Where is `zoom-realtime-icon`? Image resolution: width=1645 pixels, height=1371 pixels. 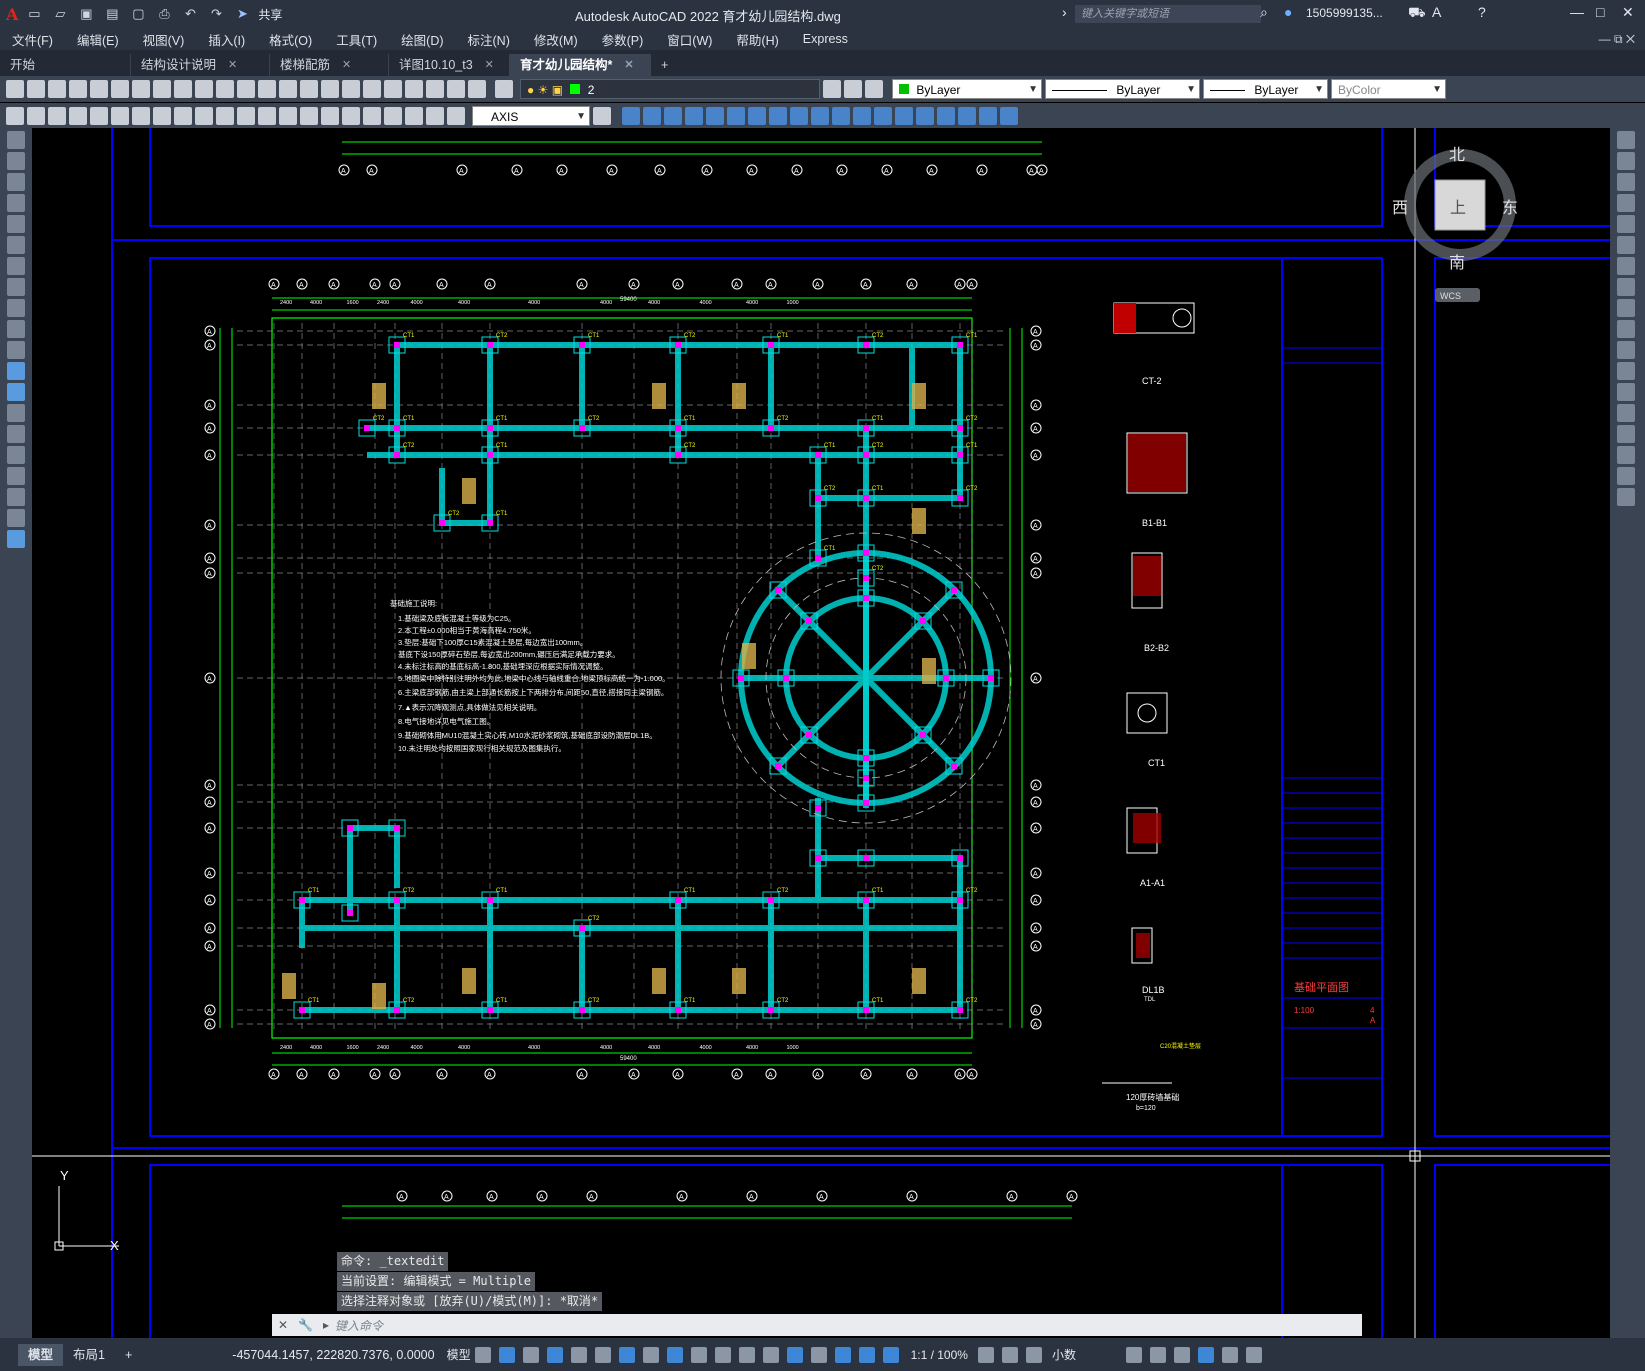
zoom-realtime-icon is located at coordinates (288, 89).